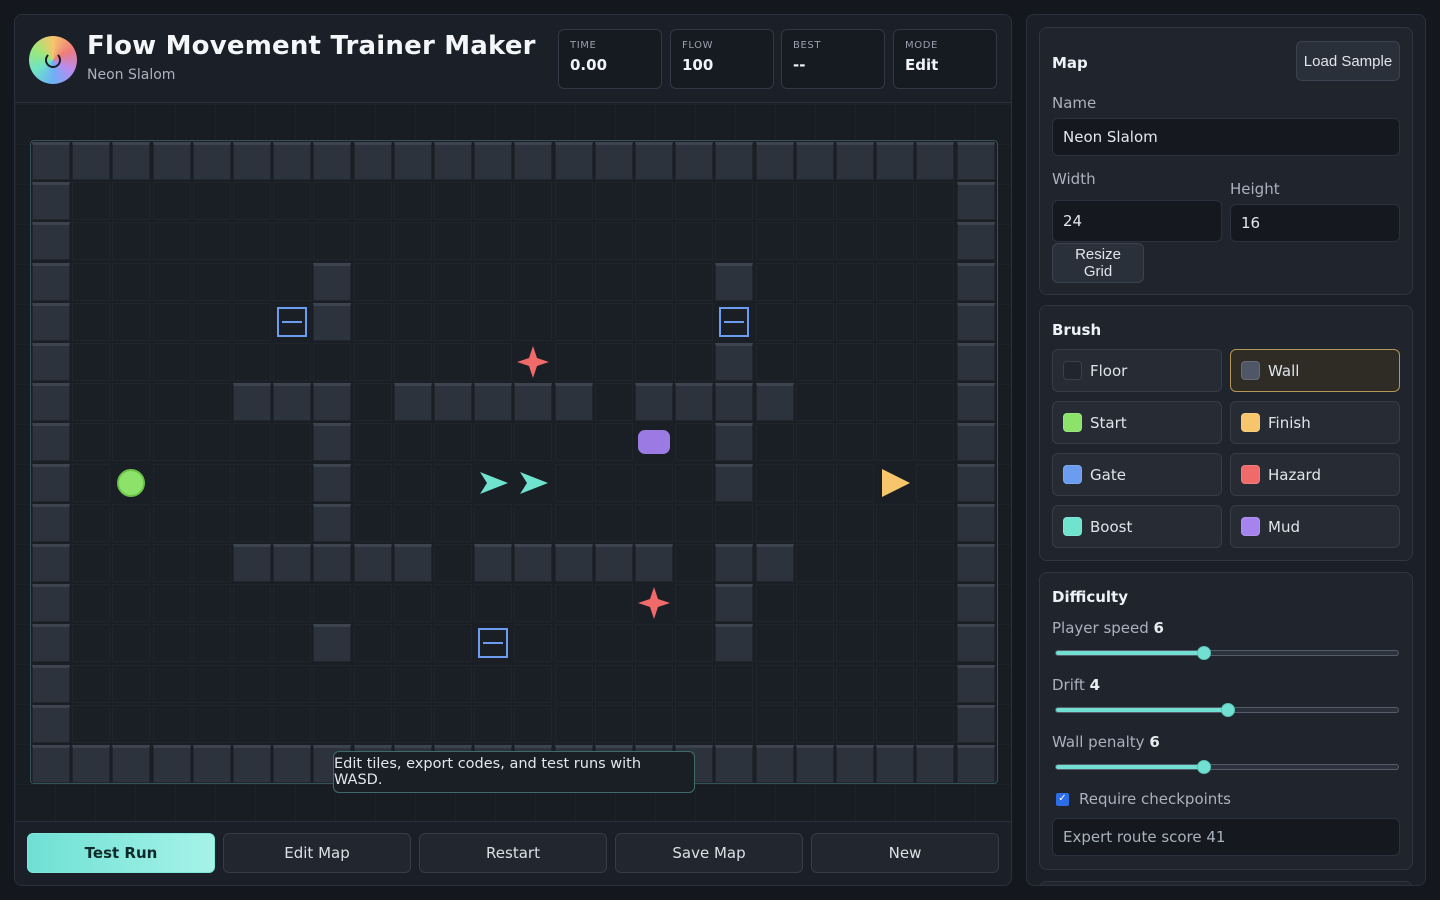 This screenshot has width=1440, height=900. I want to click on test-run-button: Test Run, so click(121, 853).